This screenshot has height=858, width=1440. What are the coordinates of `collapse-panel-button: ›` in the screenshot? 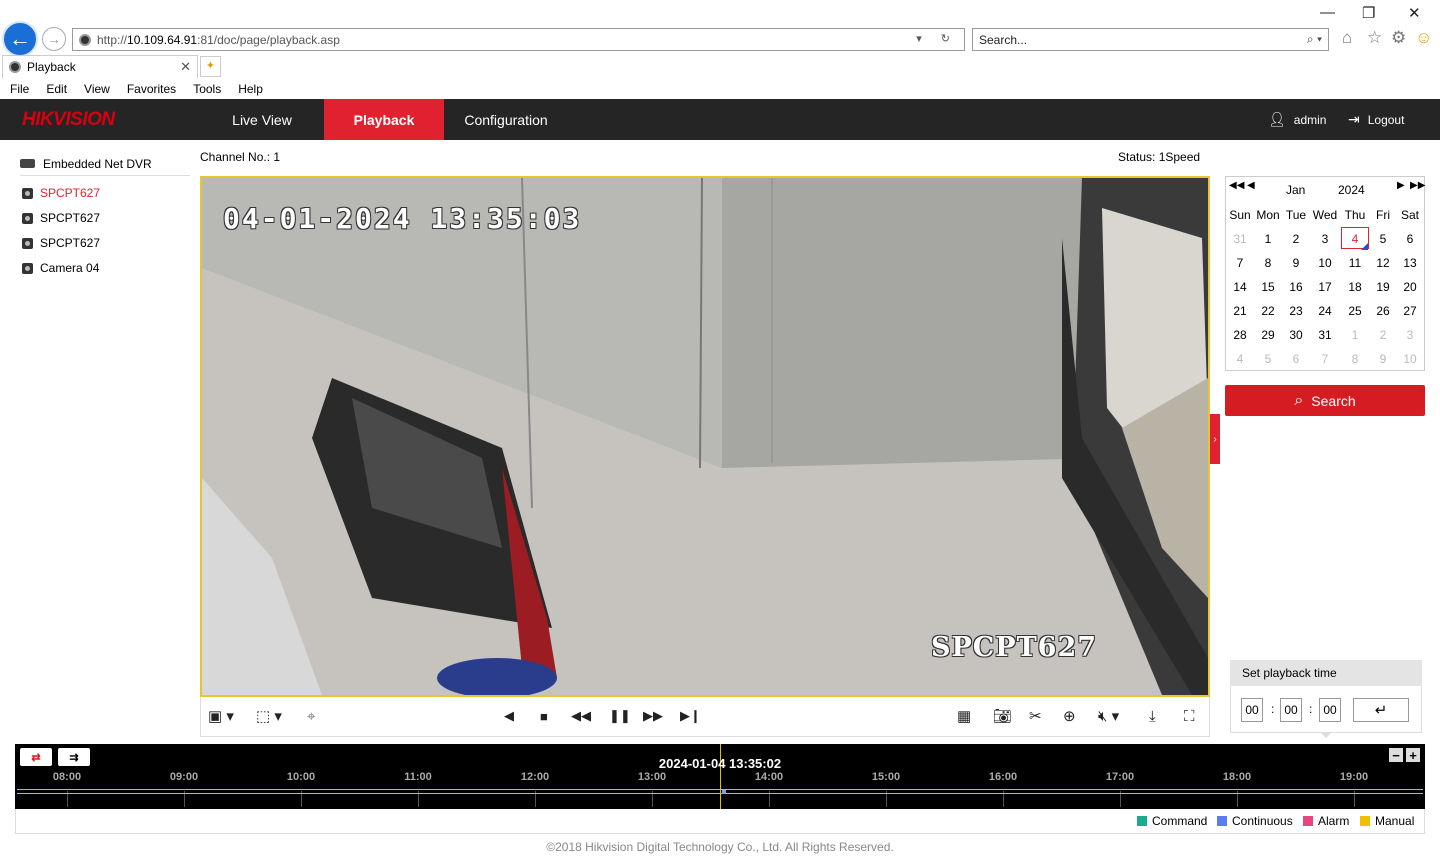 It's located at (1215, 439).